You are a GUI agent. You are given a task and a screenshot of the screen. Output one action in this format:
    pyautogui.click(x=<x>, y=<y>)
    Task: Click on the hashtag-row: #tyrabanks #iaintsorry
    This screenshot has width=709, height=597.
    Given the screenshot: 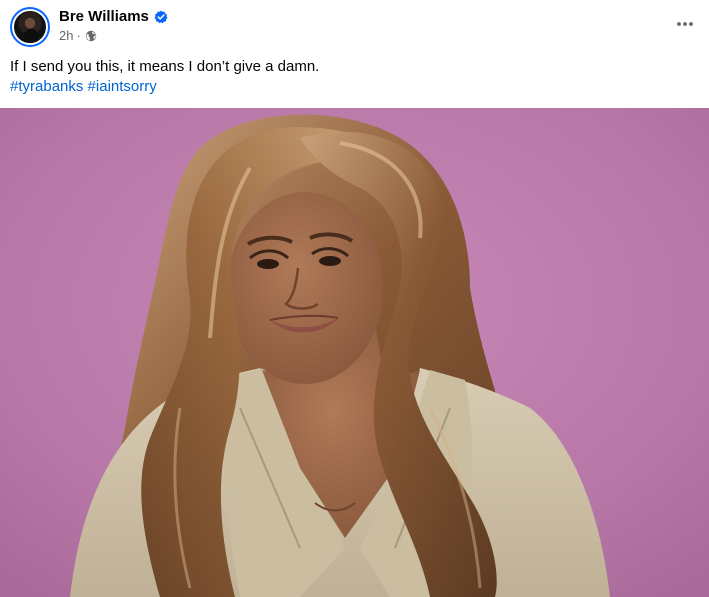 What is the action you would take?
    pyautogui.click(x=350, y=87)
    